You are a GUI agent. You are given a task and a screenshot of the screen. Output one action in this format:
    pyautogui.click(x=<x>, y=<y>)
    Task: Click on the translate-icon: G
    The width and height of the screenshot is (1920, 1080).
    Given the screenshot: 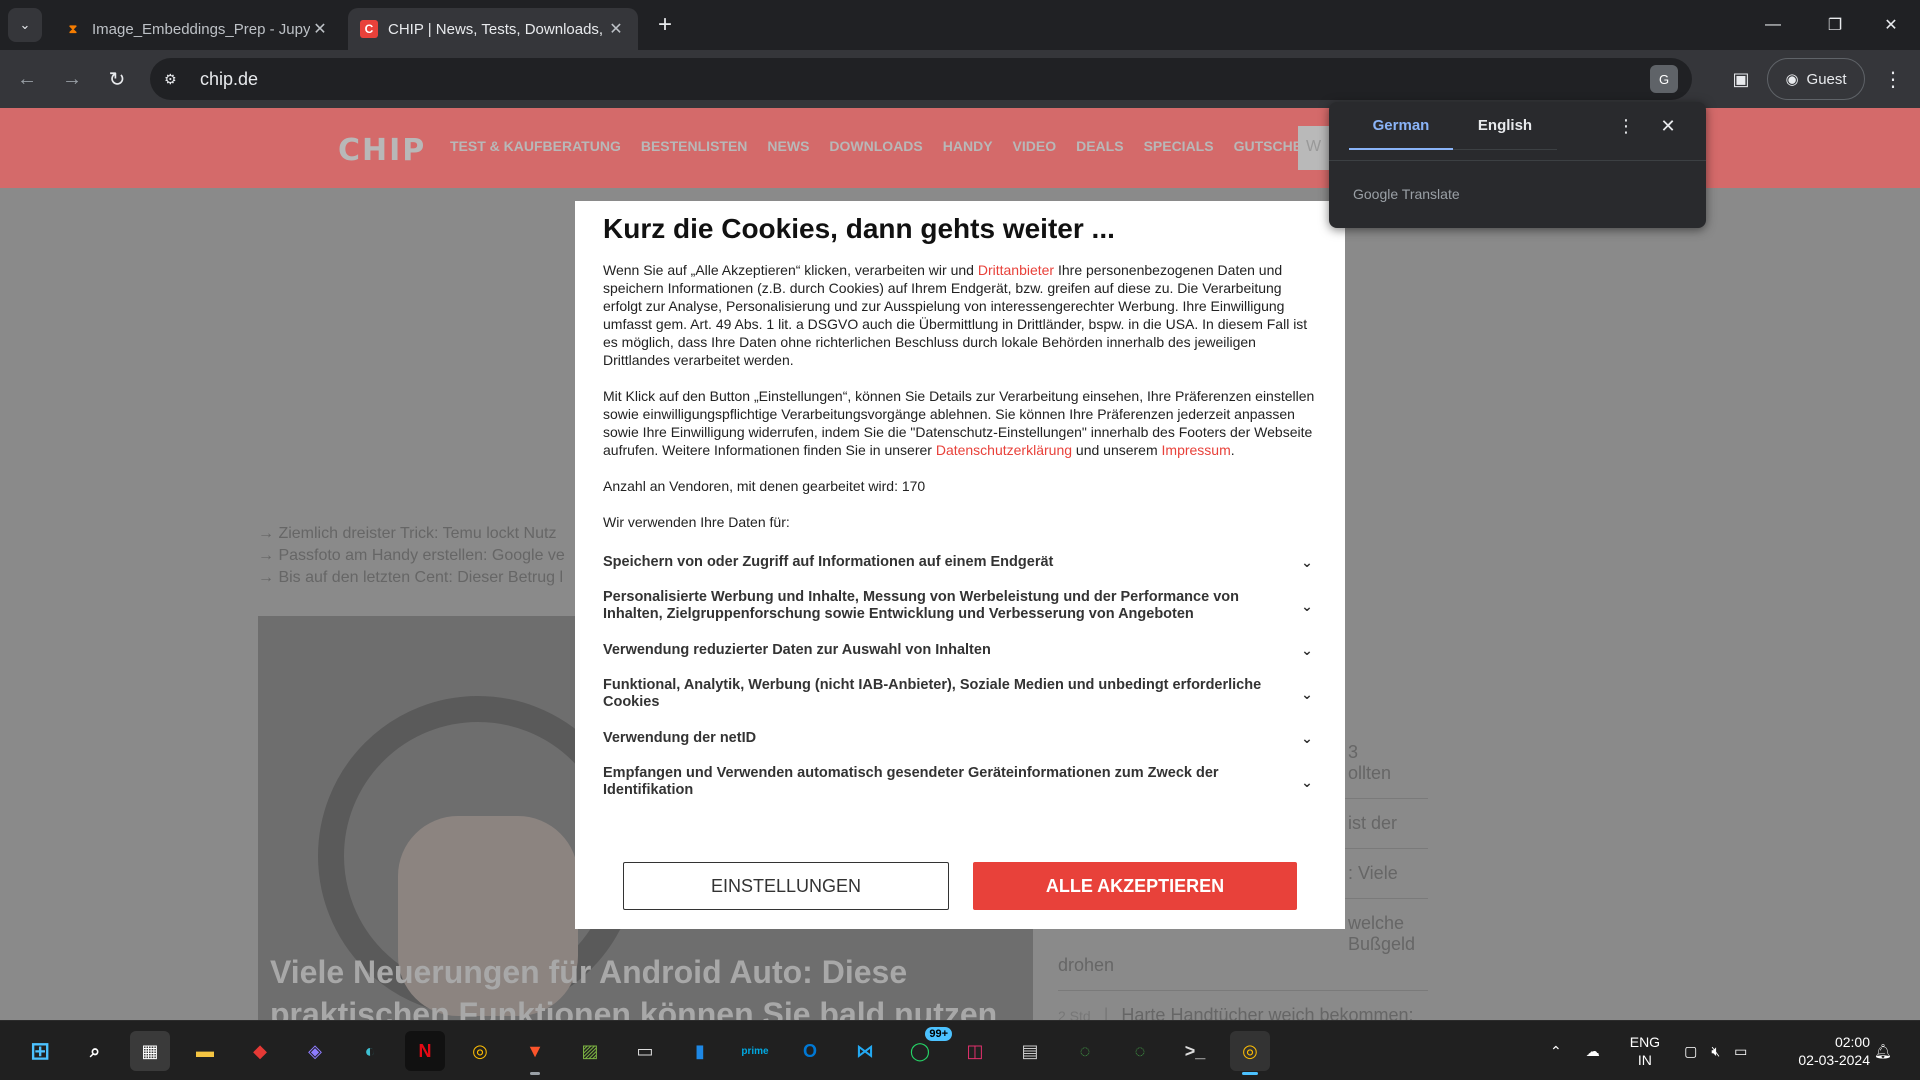 What is the action you would take?
    pyautogui.click(x=1664, y=79)
    